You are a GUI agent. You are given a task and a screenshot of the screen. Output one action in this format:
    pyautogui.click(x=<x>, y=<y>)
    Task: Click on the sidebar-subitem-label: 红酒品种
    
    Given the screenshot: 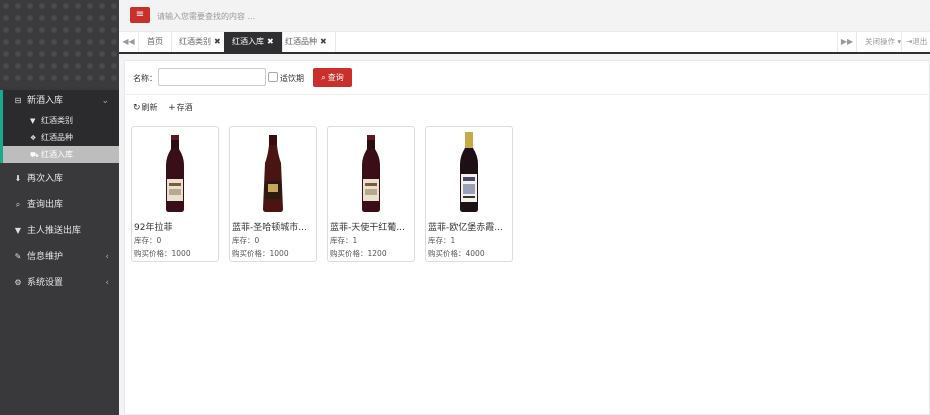 What is the action you would take?
    pyautogui.click(x=57, y=137)
    